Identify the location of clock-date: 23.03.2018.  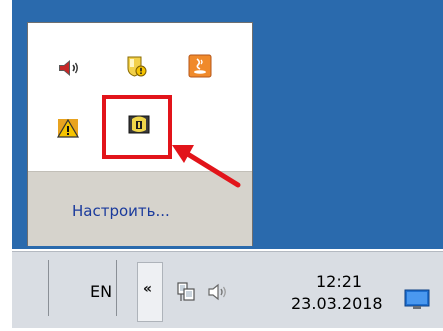
(337, 303).